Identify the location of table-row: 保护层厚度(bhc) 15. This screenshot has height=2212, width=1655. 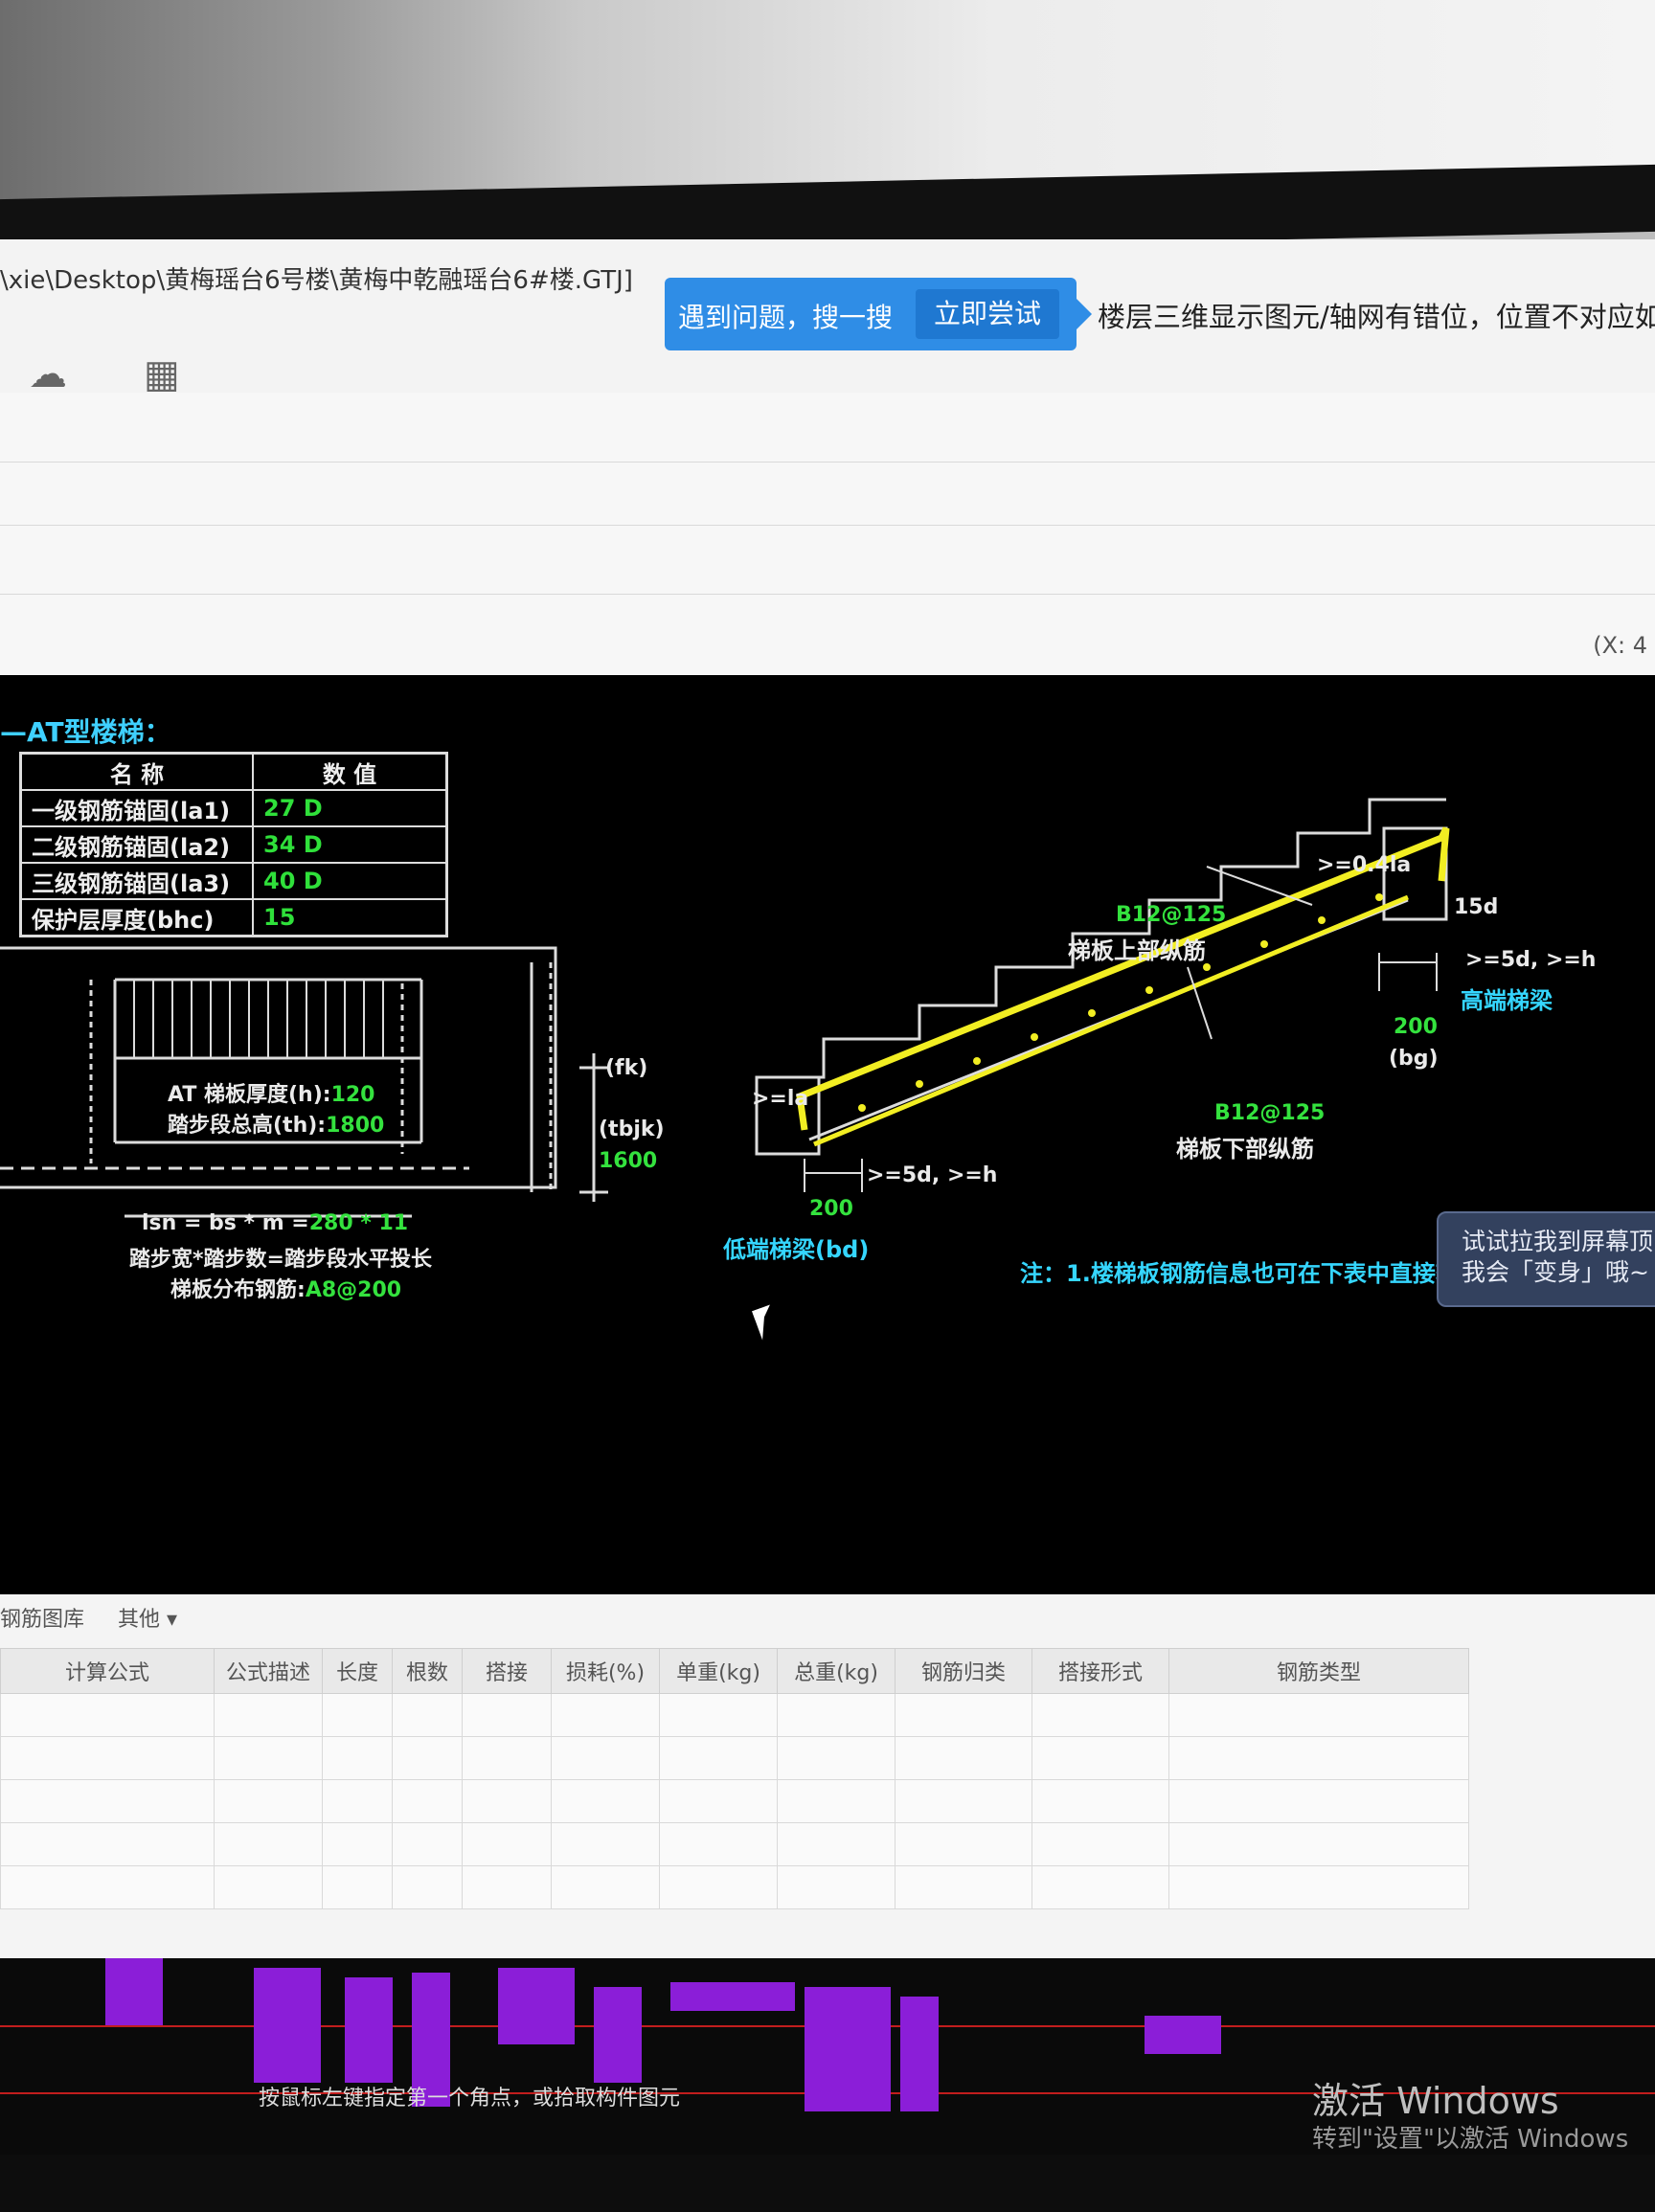
(233, 917).